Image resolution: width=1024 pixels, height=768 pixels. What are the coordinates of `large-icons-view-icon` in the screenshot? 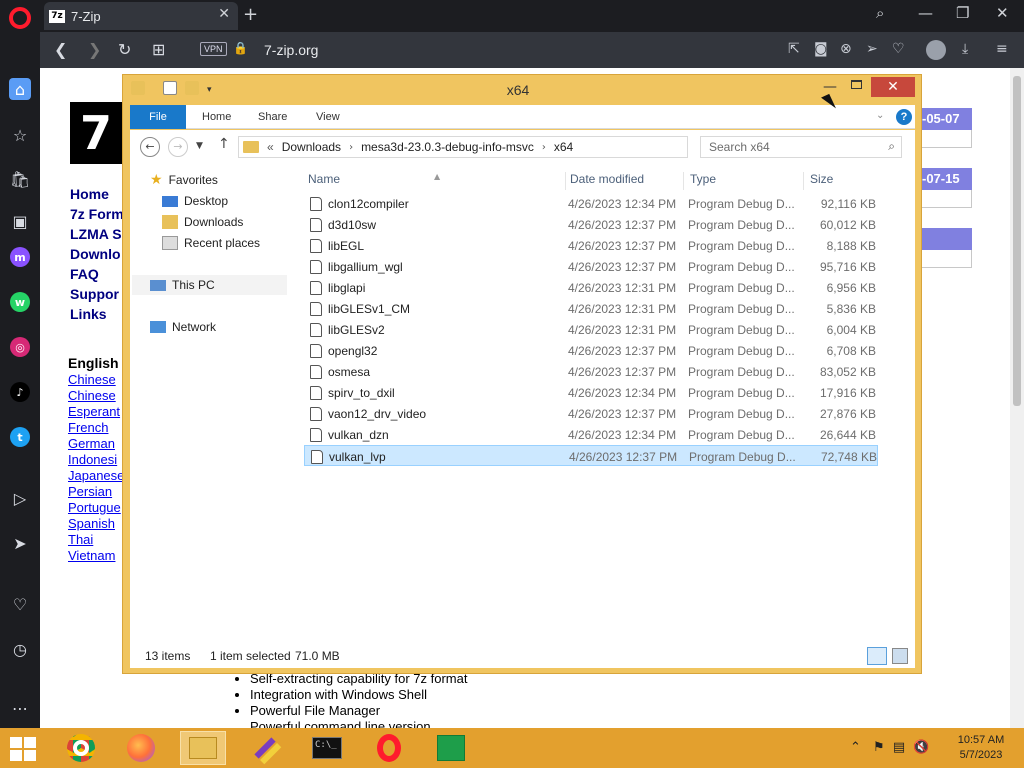 It's located at (900, 656).